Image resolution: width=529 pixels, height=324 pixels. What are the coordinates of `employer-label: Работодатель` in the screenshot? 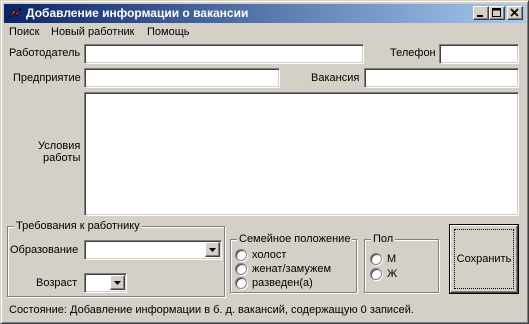 It's located at (45, 53).